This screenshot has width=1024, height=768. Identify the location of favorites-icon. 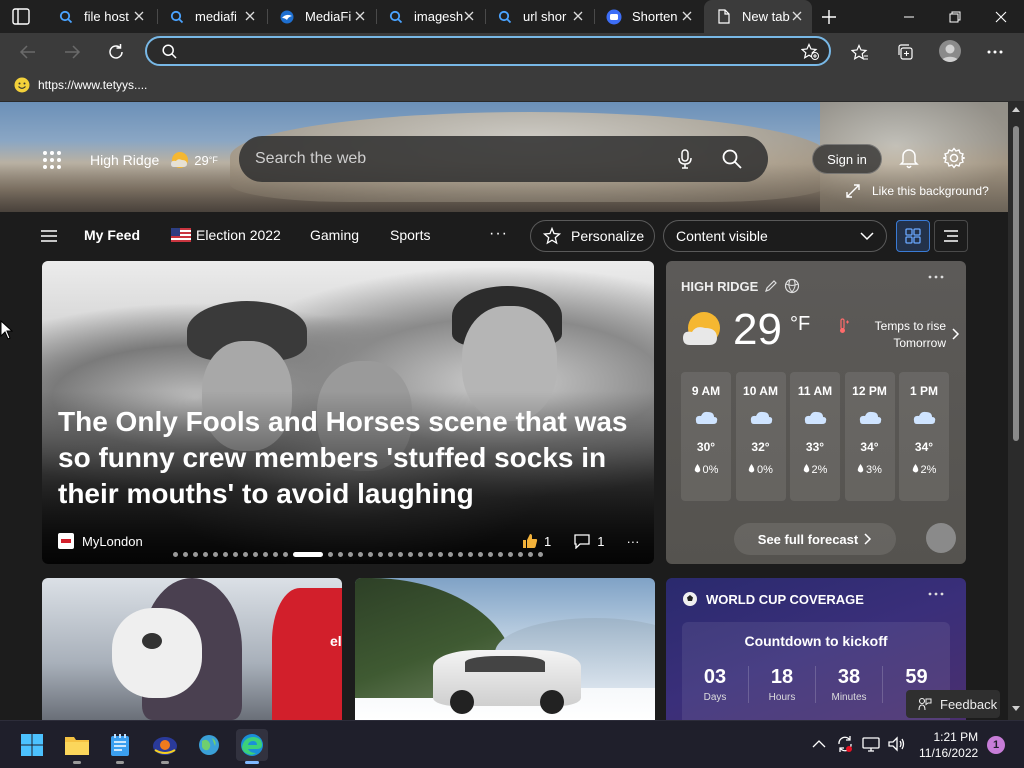
(860, 52).